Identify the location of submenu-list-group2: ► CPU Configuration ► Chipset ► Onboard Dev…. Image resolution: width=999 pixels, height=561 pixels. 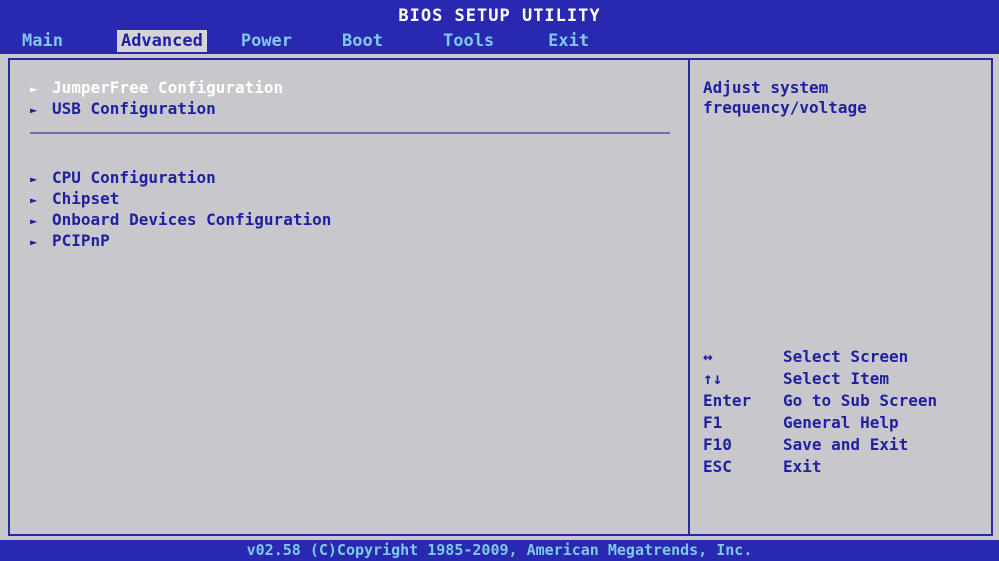
(355, 210).